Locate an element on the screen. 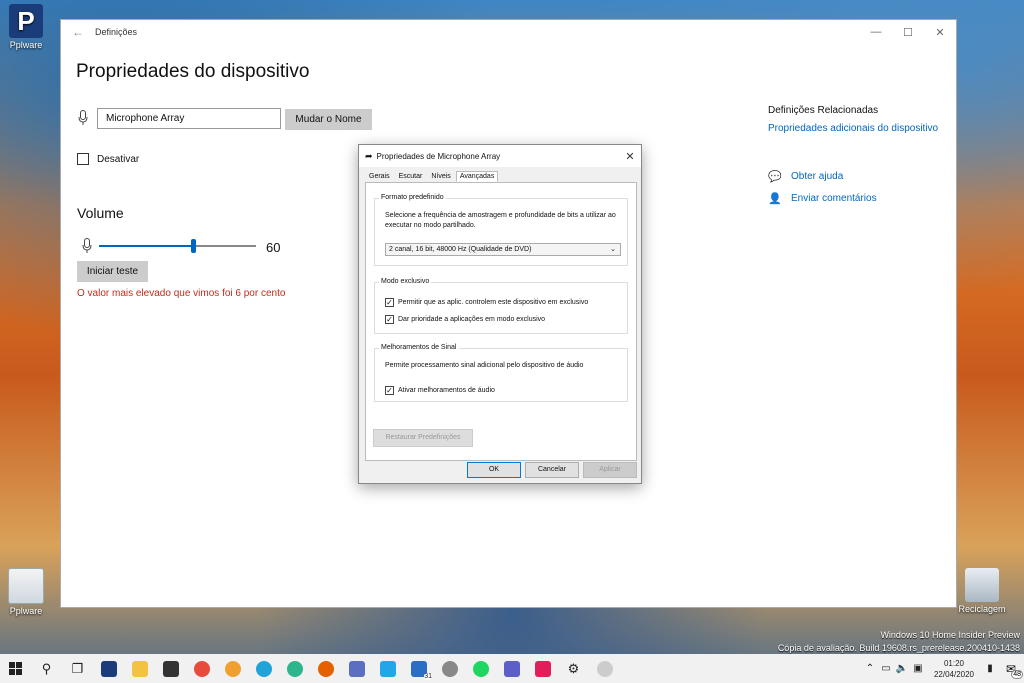 The height and width of the screenshot is (683, 1024). taskbar: ⚲ ❐ 31 ⚙ ⌃ ▭ 🔈 ▣ 01:20 22/04/2020 ▮ ✉ 48 is located at coordinates (512, 668).